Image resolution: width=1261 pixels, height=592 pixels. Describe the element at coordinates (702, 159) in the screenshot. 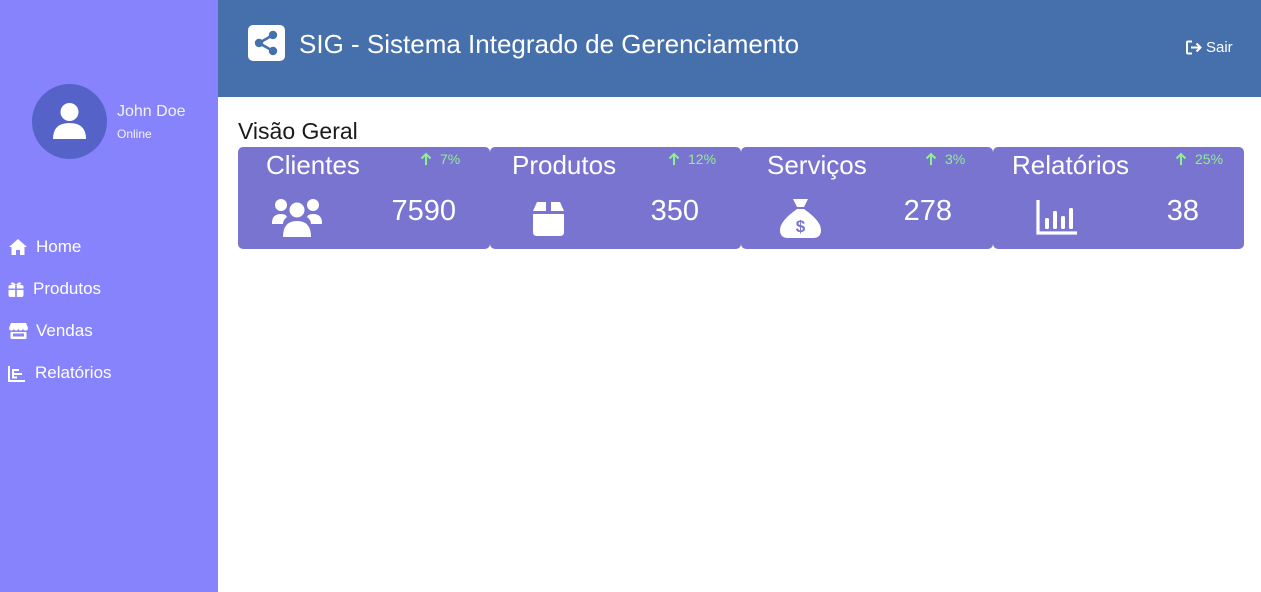

I see `card-trend-value: 12%` at that location.